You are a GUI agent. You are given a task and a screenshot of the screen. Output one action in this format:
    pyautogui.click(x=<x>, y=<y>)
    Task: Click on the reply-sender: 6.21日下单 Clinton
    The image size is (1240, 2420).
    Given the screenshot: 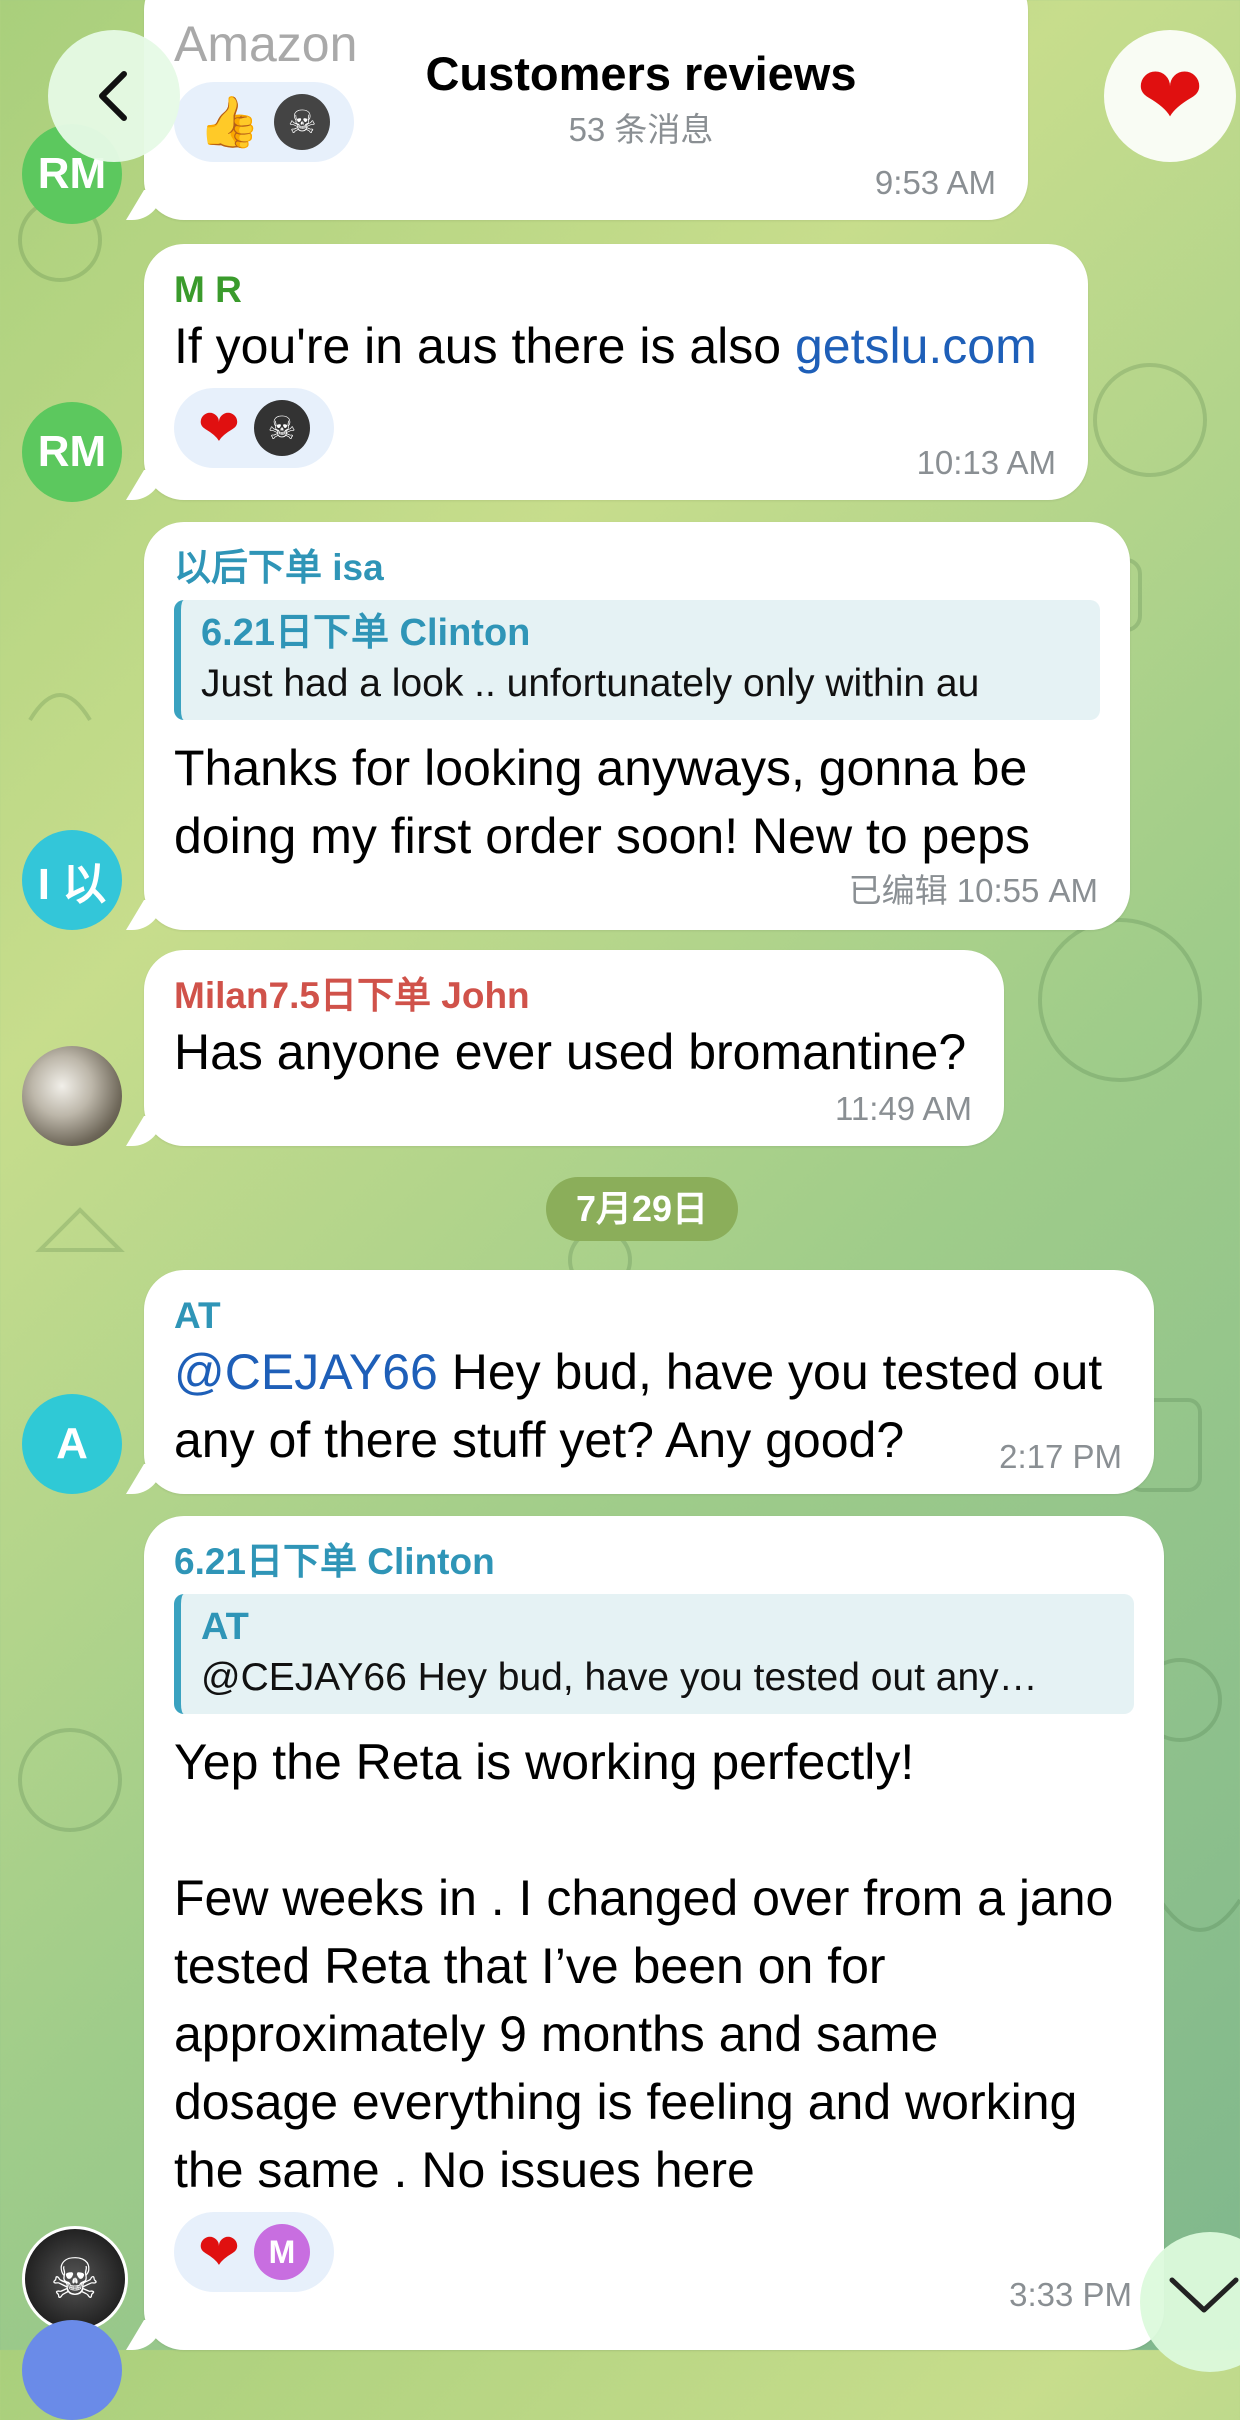 What is the action you would take?
    pyautogui.click(x=366, y=633)
    